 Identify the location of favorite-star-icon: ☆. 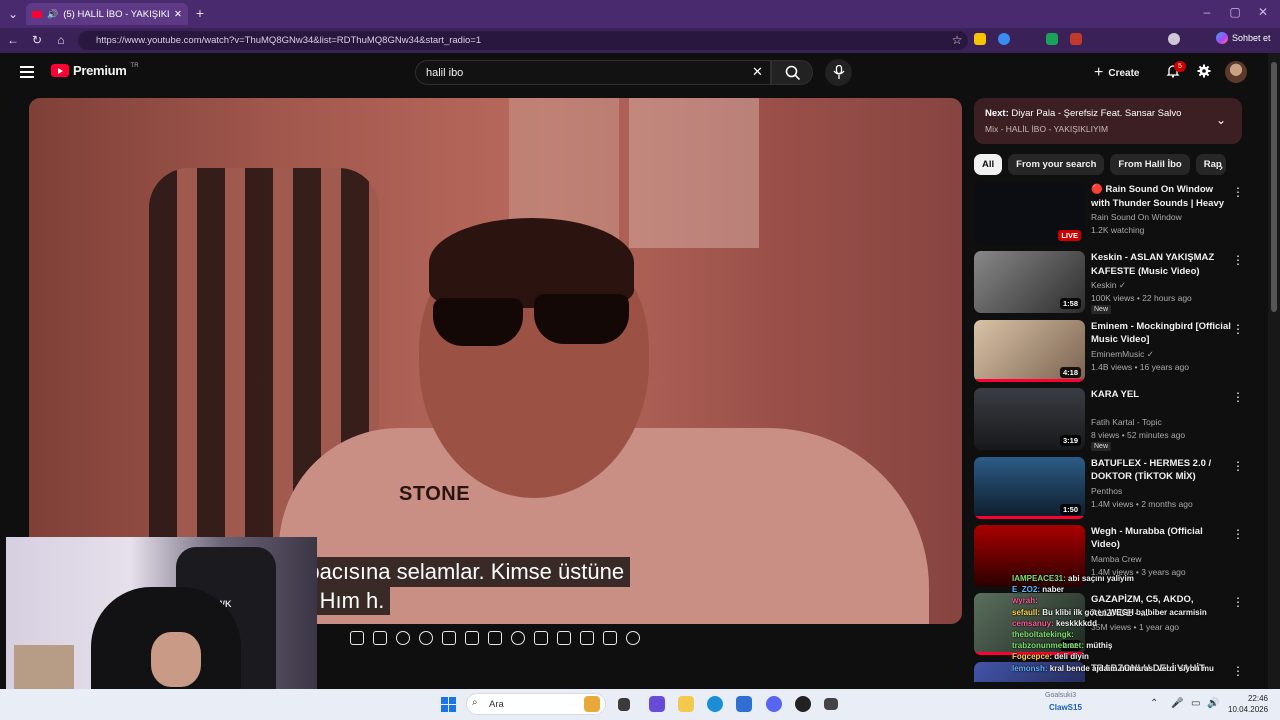
(957, 40).